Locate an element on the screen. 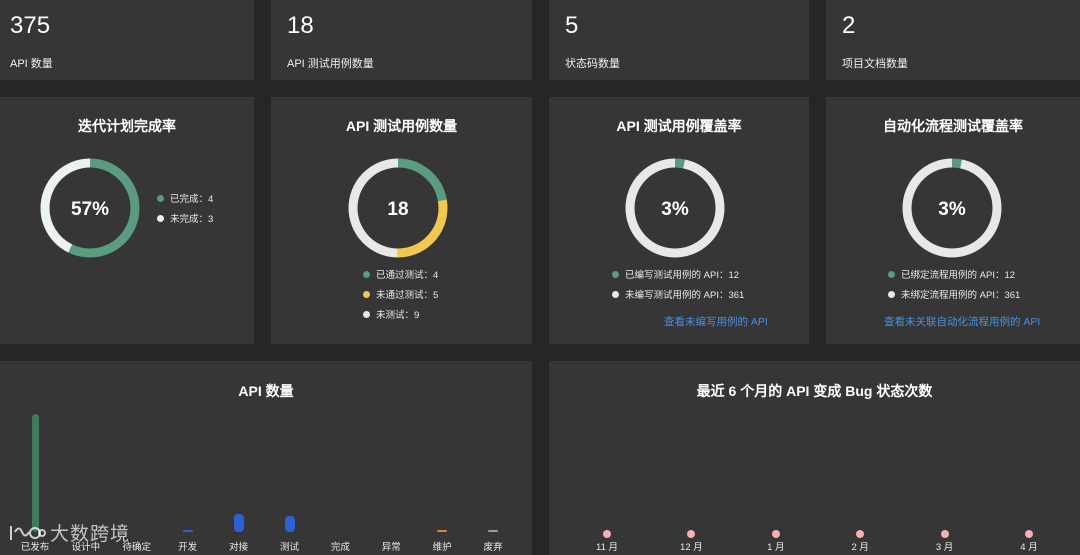  legend-label: 已编写测试用例的 API：12 is located at coordinates (682, 275).